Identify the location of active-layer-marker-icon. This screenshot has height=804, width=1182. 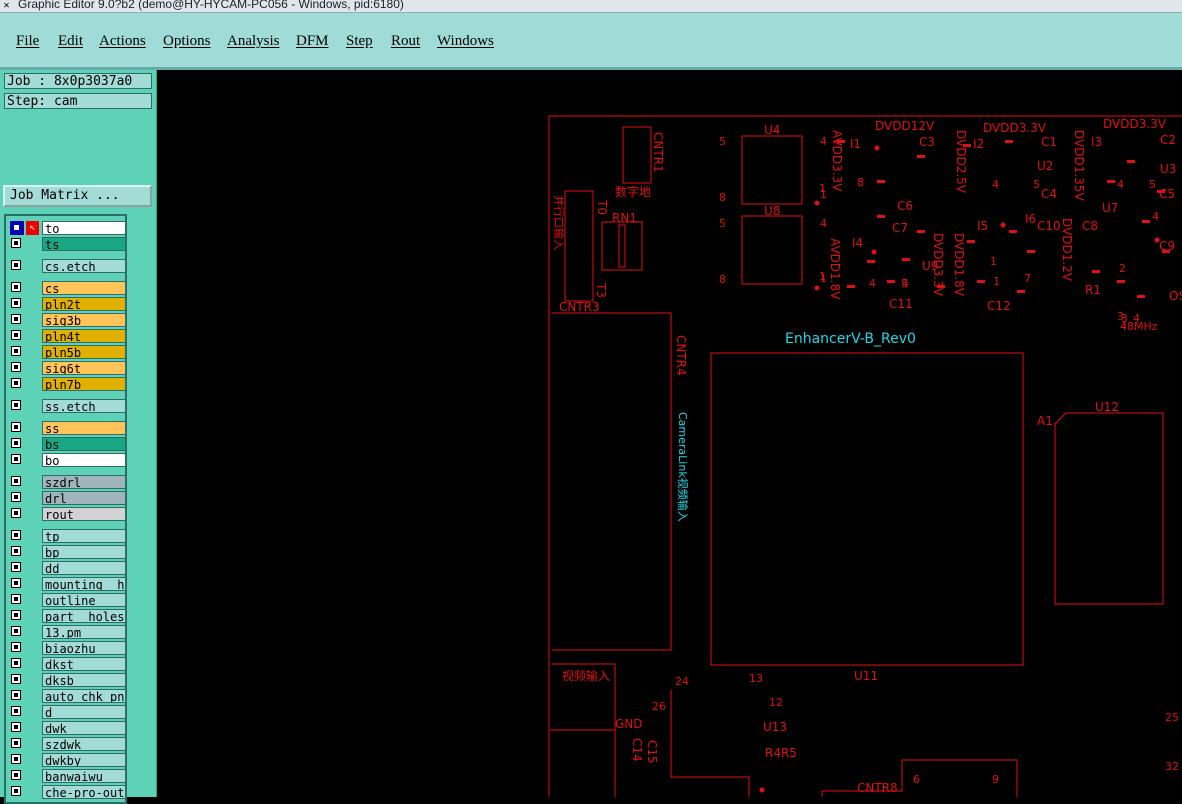
(17, 228).